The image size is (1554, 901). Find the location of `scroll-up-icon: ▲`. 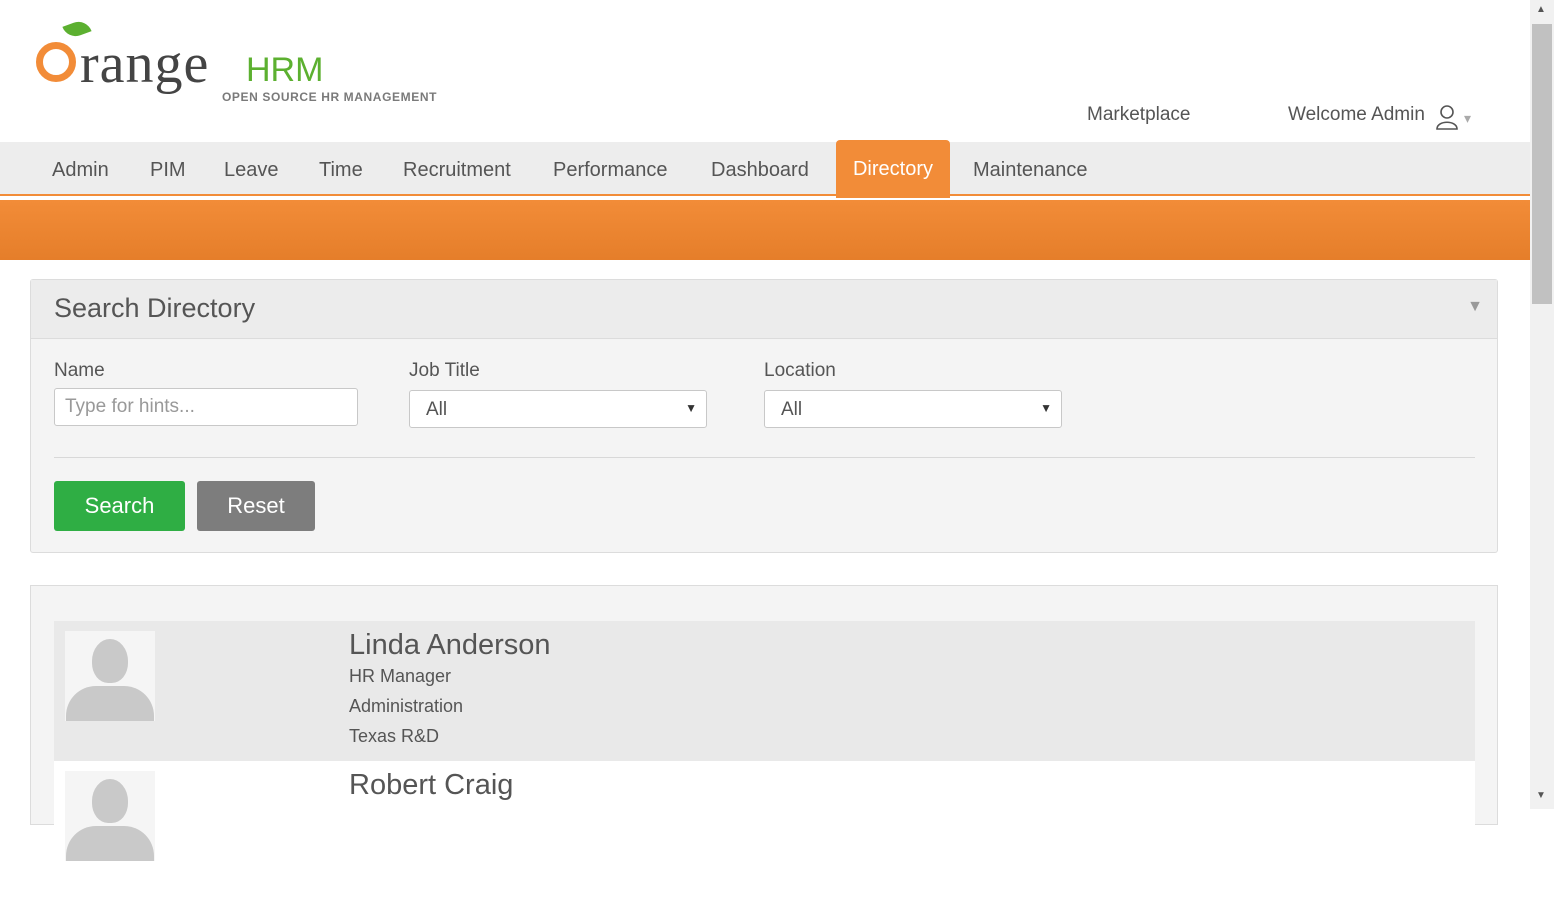

scroll-up-icon: ▲ is located at coordinates (1541, 9).